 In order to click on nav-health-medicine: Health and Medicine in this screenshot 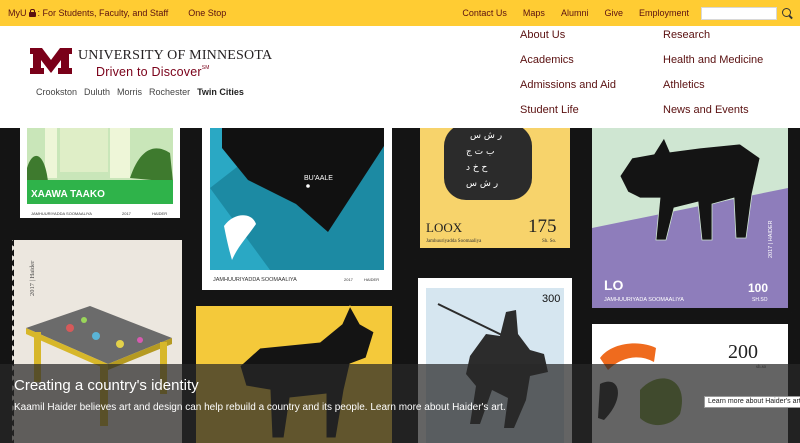, I will do `click(713, 60)`.